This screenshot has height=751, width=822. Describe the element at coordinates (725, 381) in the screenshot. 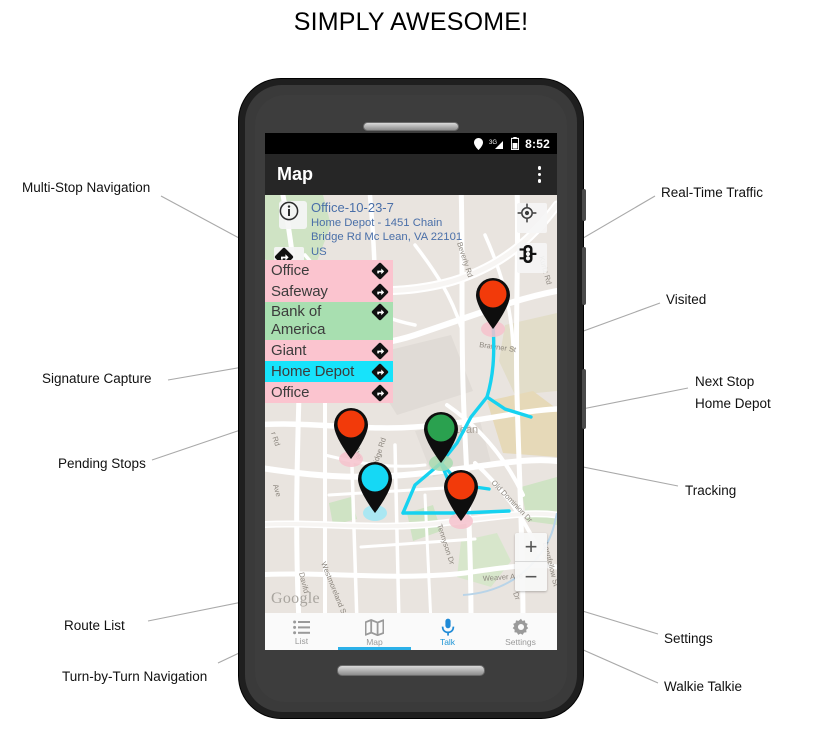

I see `annotation-next-stop: Next Stop` at that location.